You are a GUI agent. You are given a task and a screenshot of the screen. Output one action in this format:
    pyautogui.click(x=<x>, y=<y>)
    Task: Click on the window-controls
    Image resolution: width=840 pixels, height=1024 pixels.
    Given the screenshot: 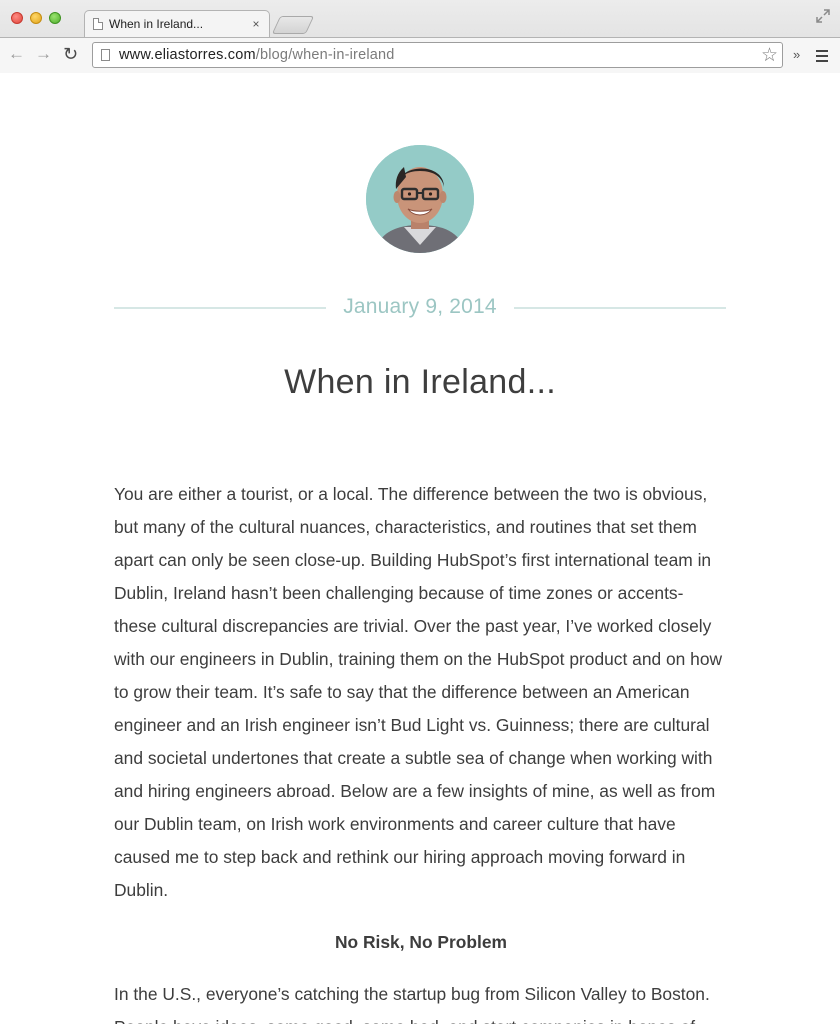 What is the action you would take?
    pyautogui.click(x=36, y=18)
    